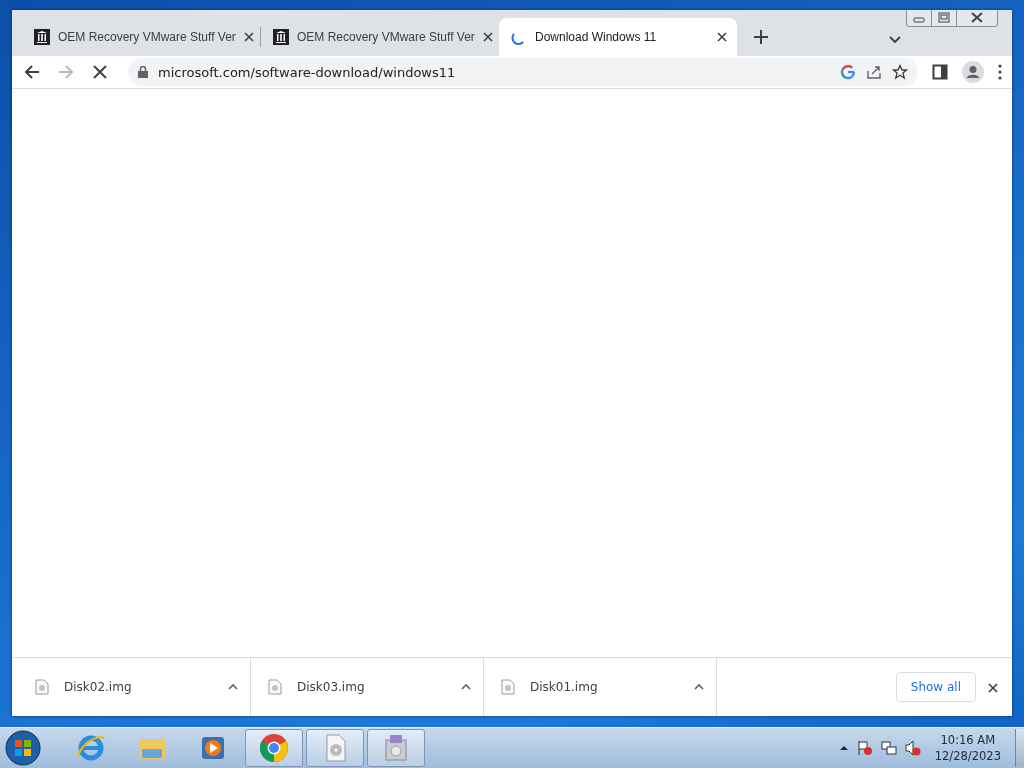  I want to click on clock-date: 12/28/2023, so click(967, 756).